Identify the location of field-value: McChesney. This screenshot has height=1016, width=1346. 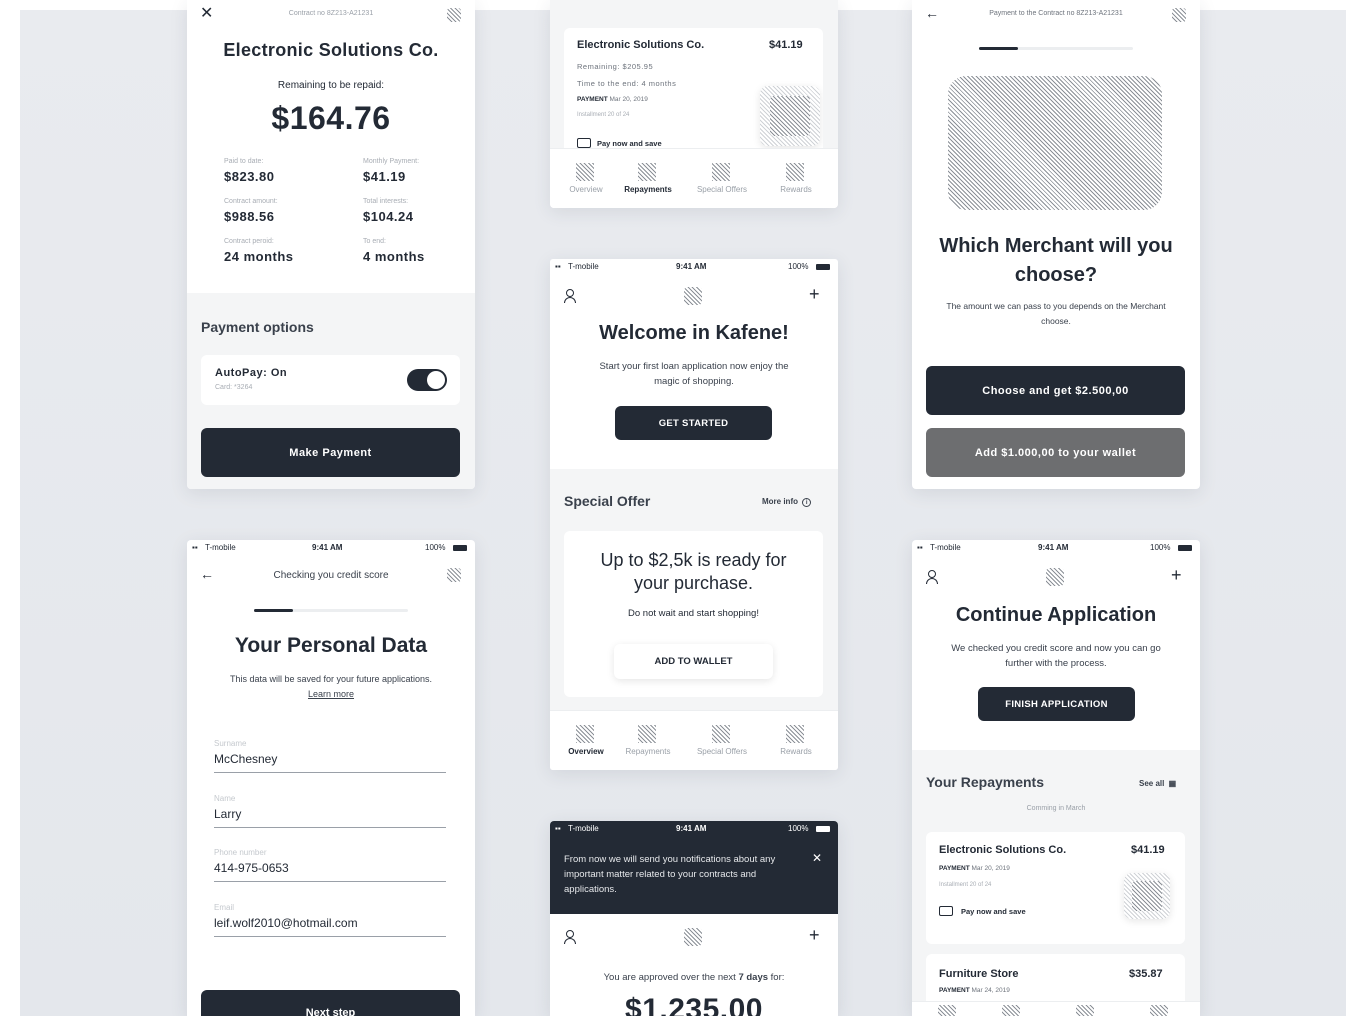
(330, 762).